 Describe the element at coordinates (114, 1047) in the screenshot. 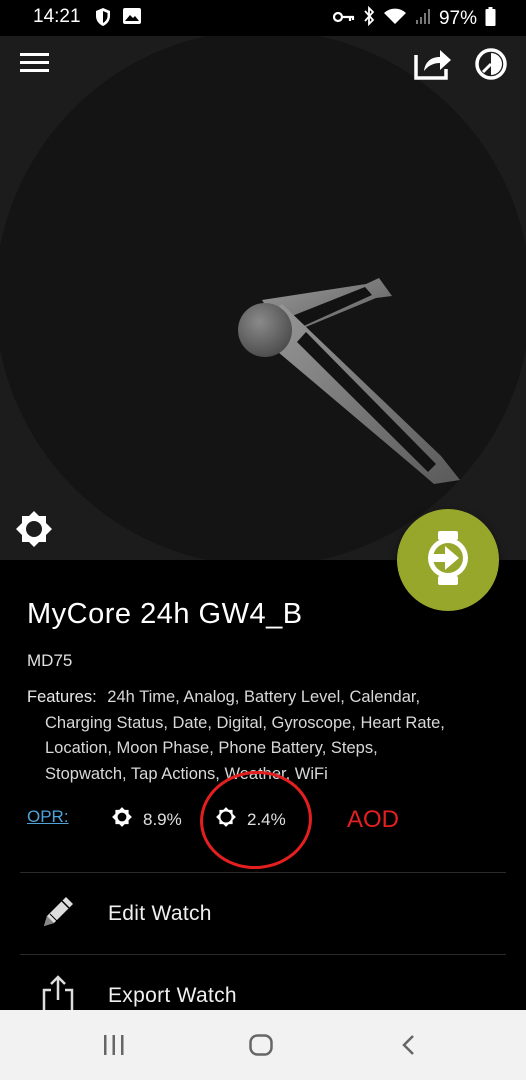

I see `recent-apps-icon` at that location.